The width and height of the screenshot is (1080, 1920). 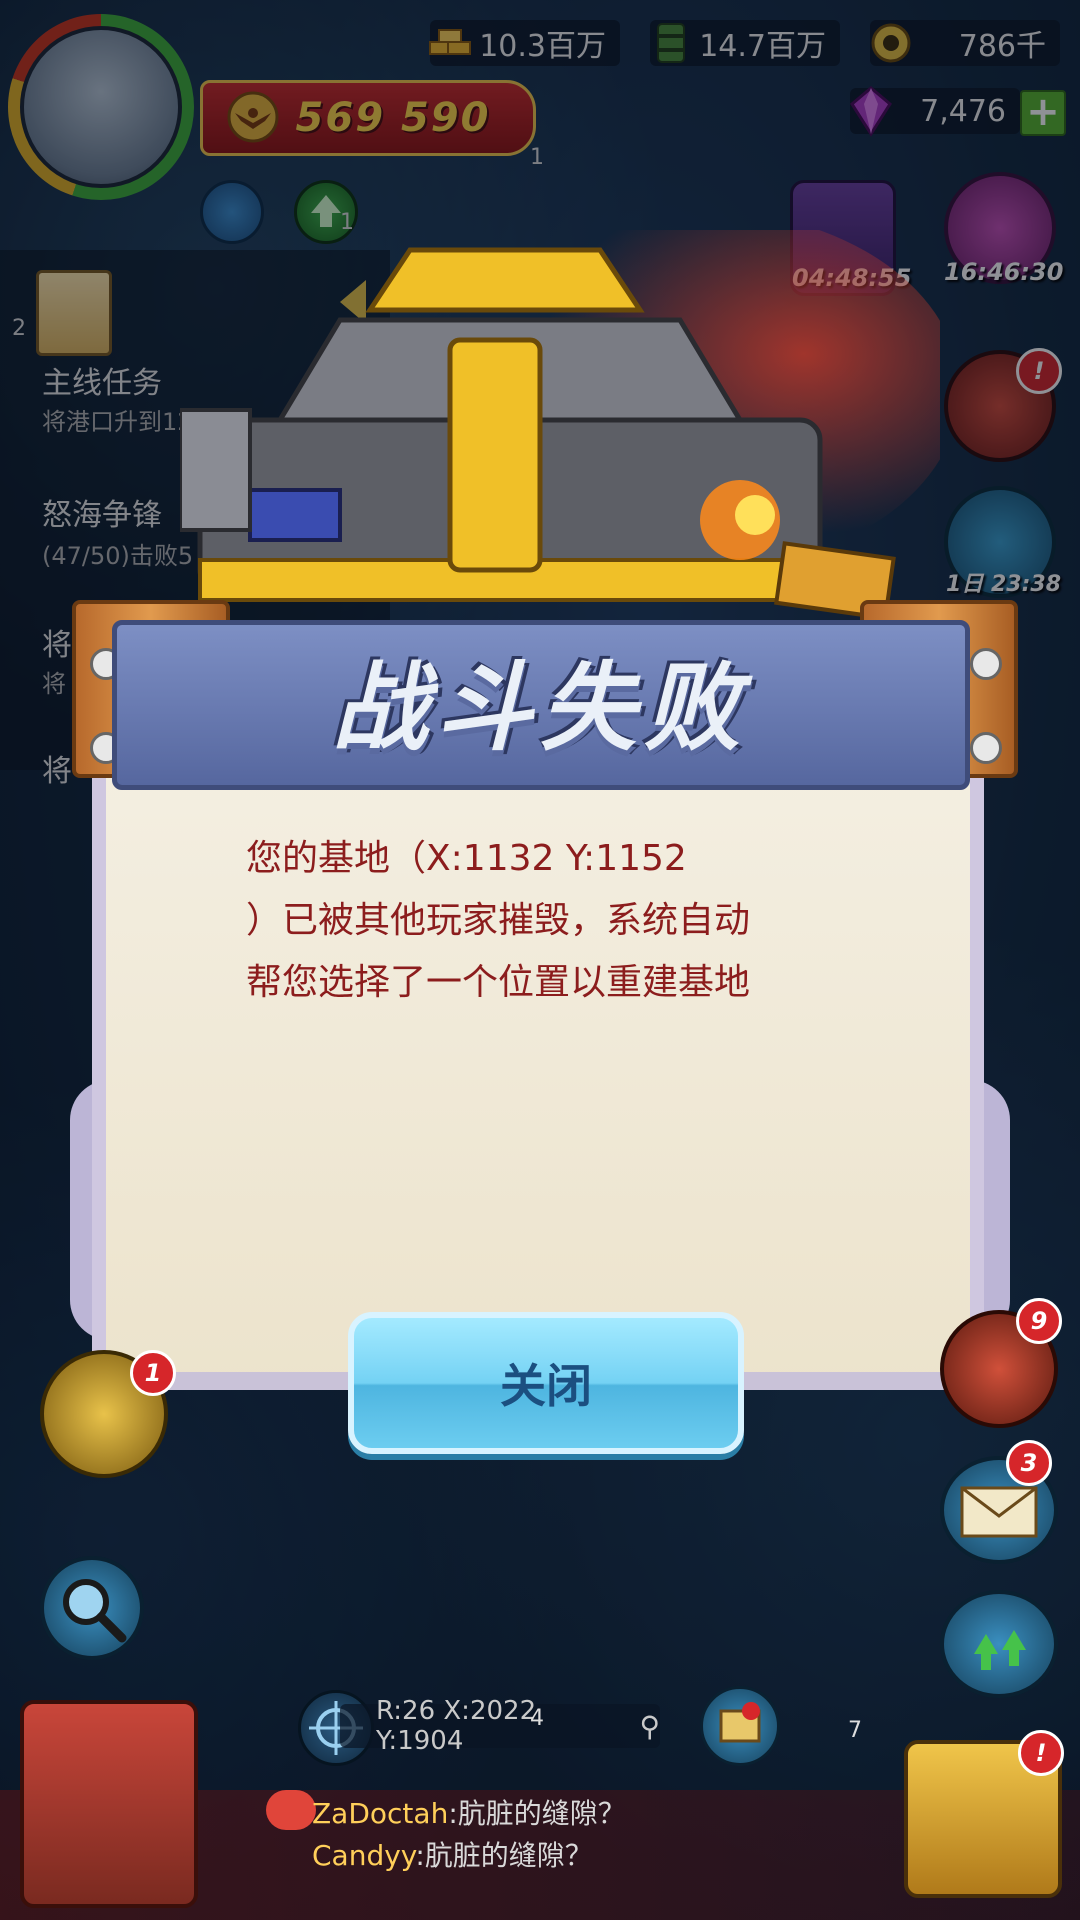 I want to click on chat-text-2: 肮脏的缝隙？, so click(x=508, y=1855).